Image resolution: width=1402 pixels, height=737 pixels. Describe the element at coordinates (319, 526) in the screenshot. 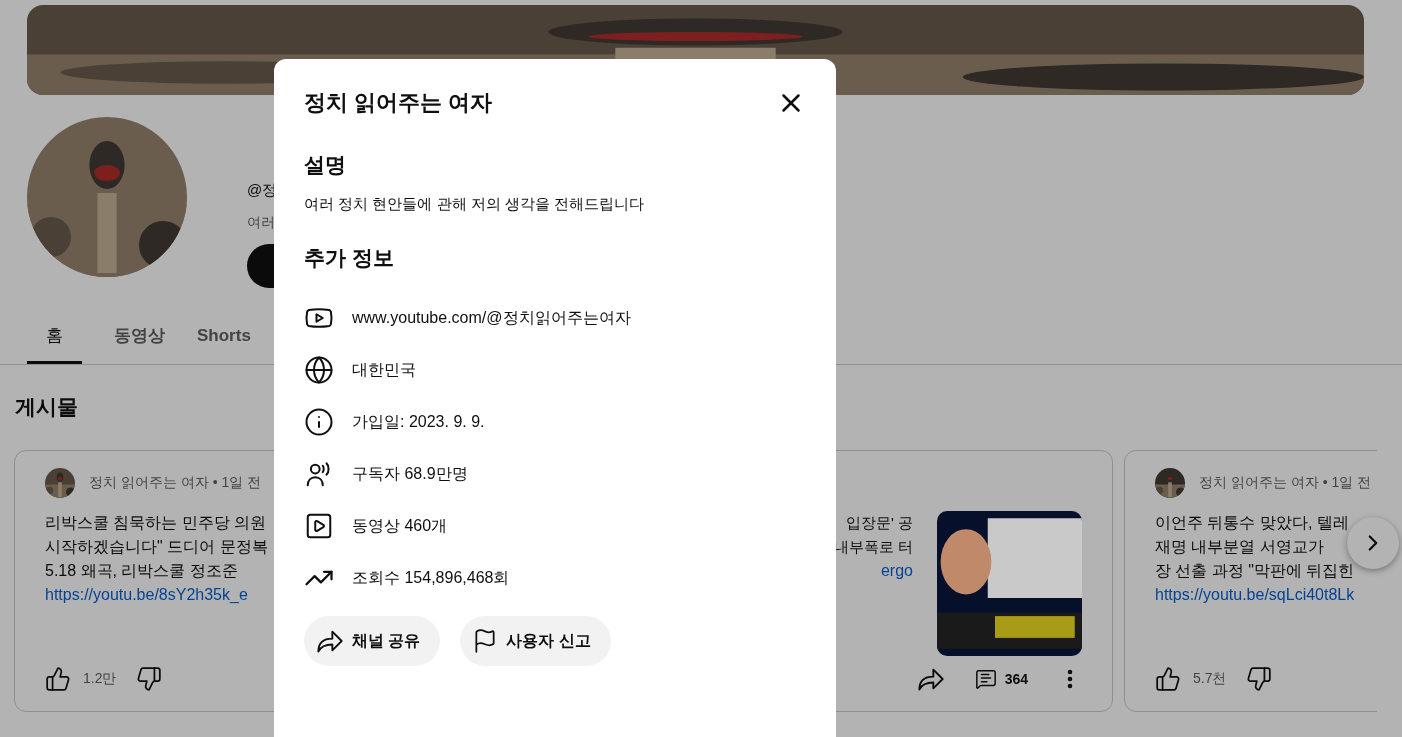

I see `video-icon` at that location.